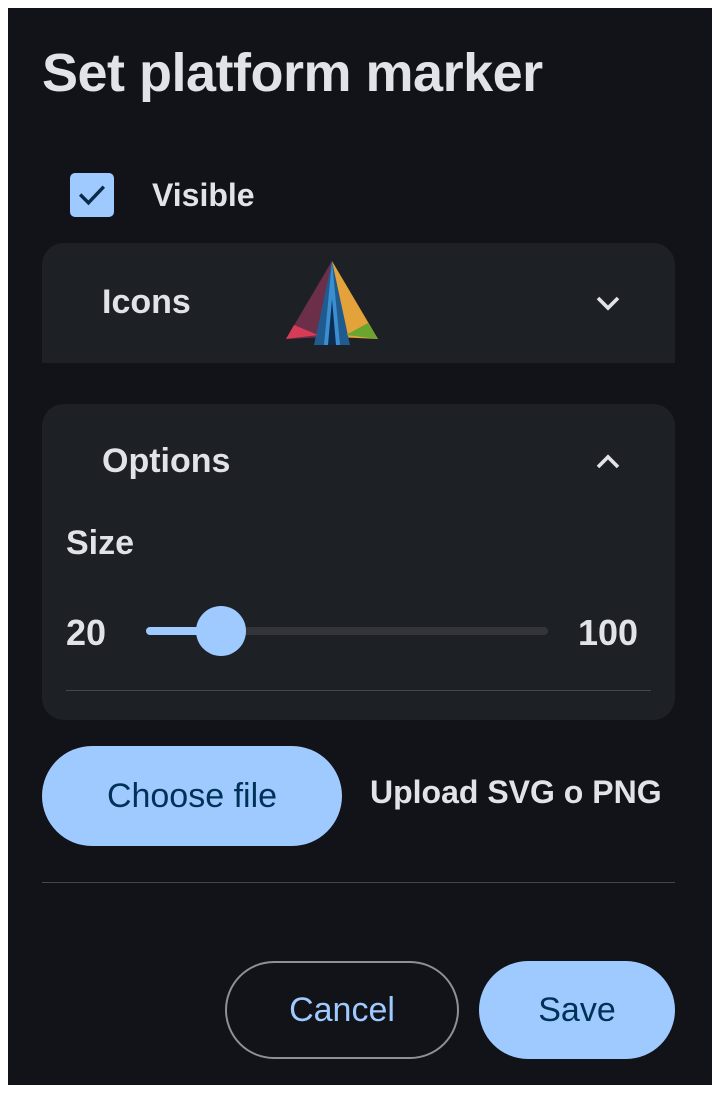  What do you see at coordinates (292, 73) in the screenshot?
I see `dialog-title: Set platform marker` at bounding box center [292, 73].